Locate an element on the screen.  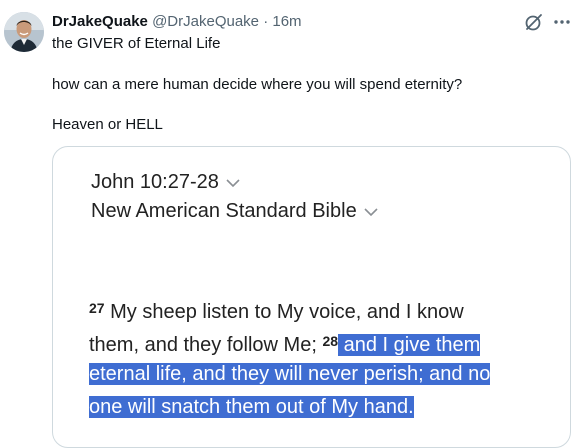
avatar-photo-icon is located at coordinates (24, 32).